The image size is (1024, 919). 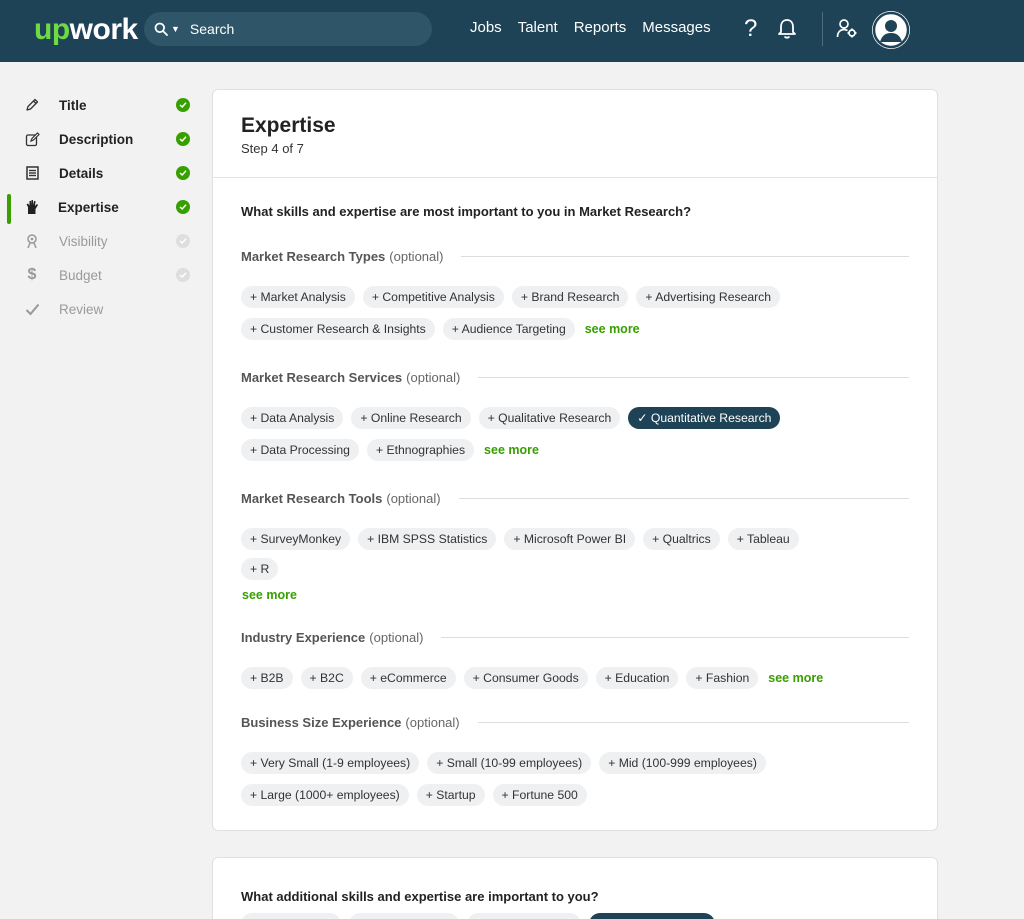 I want to click on search-icon, so click(x=161, y=29).